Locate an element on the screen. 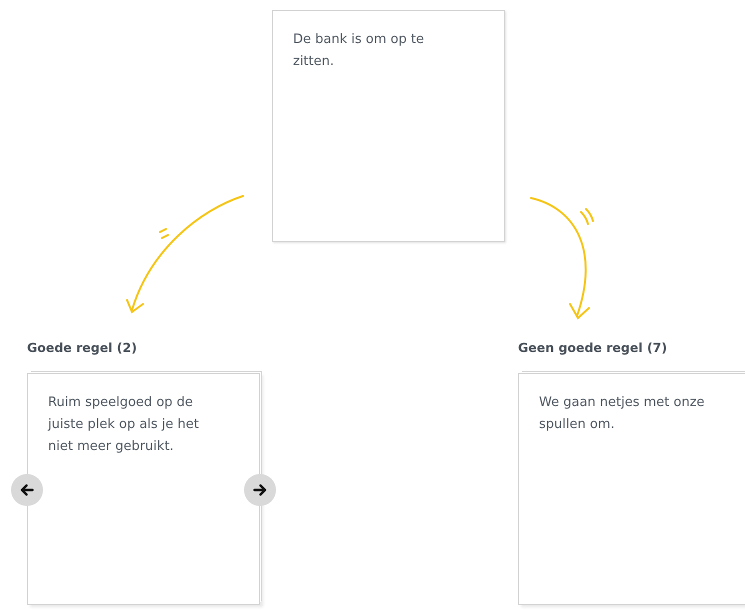 The image size is (745, 612). arrow-left-icon is located at coordinates (27, 490).